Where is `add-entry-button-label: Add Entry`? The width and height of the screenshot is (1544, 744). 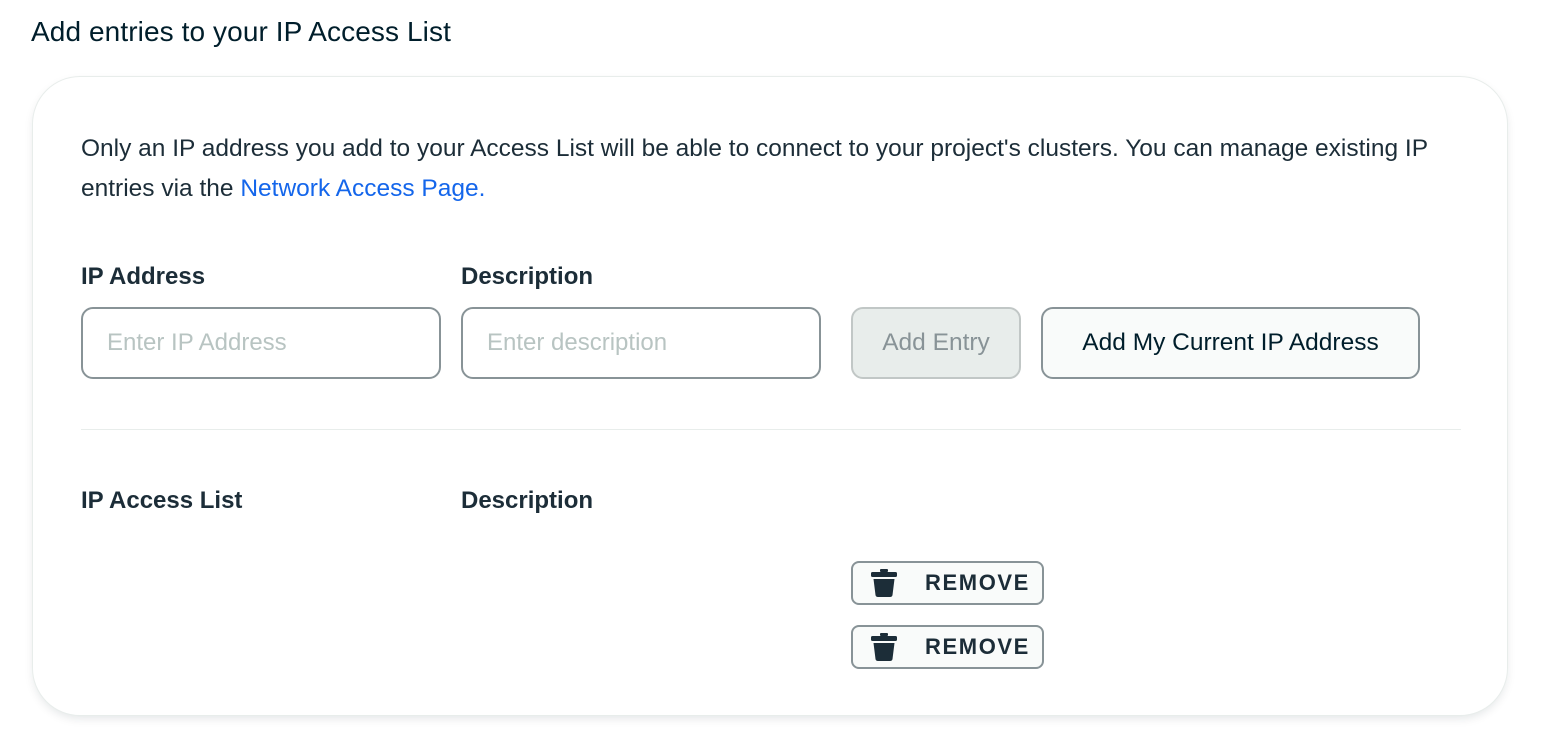 add-entry-button-label: Add Entry is located at coordinates (936, 342).